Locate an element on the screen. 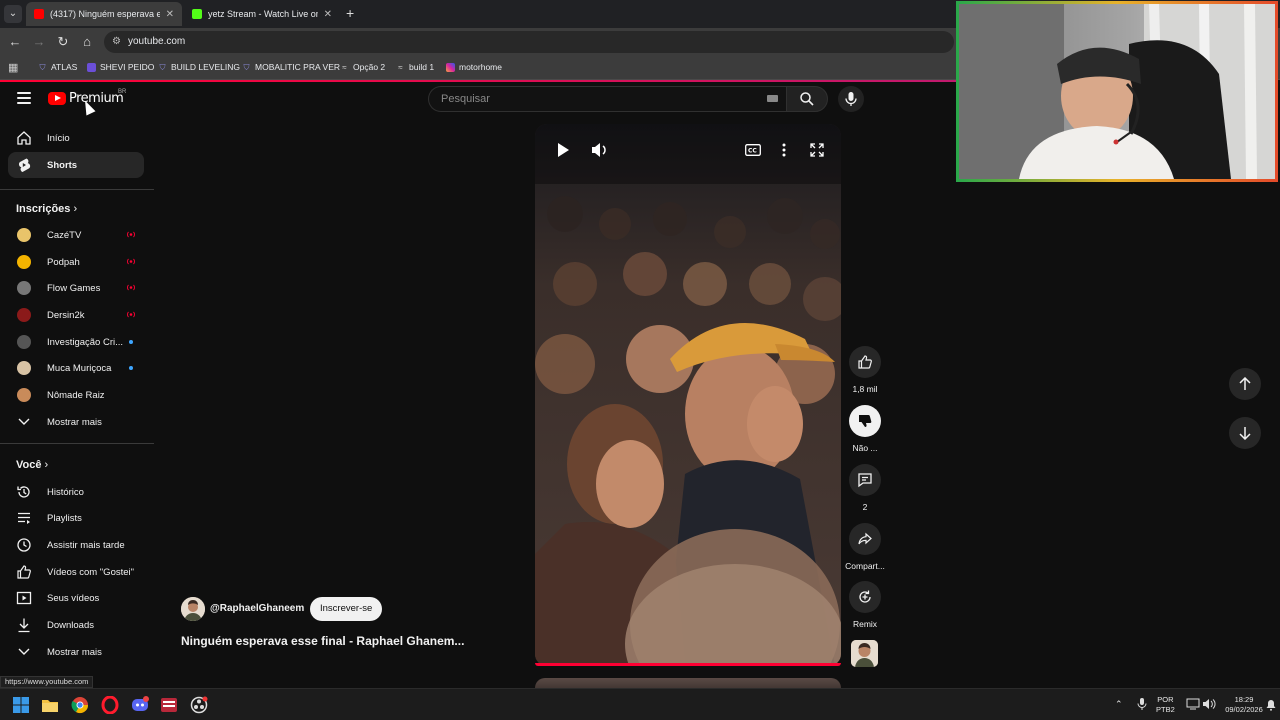  you-heading: Você › is located at coordinates (32, 465).